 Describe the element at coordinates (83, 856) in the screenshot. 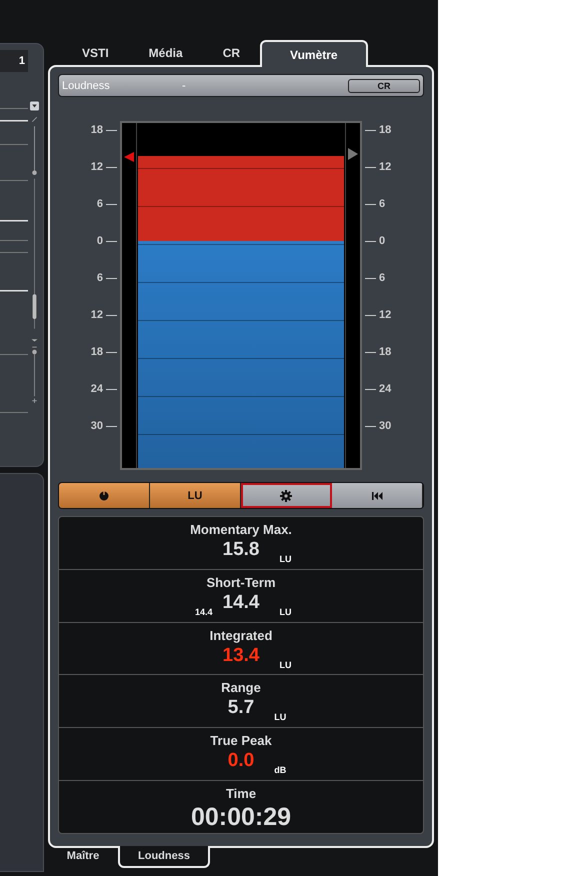

I see `tab: Maître` at that location.